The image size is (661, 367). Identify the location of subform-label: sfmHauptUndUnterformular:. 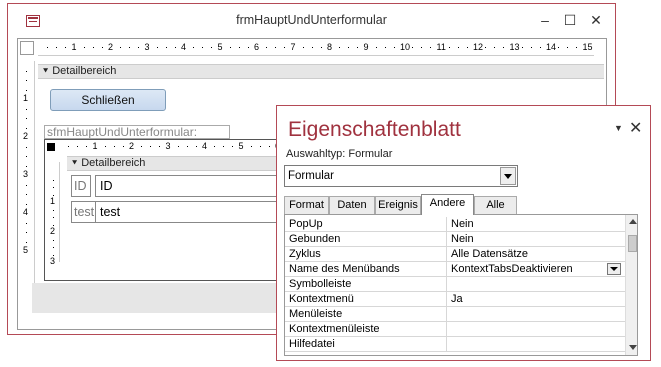
(137, 132).